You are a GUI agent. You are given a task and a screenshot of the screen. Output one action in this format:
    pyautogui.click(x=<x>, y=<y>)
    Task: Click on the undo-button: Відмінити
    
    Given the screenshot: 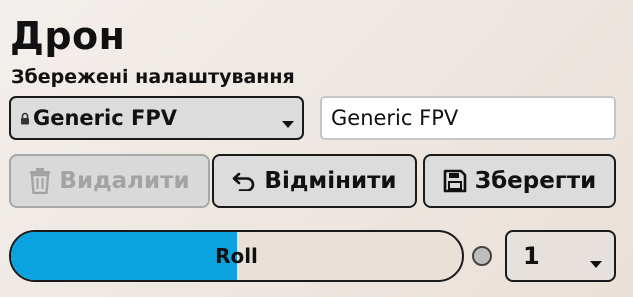 What is the action you would take?
    pyautogui.click(x=314, y=181)
    